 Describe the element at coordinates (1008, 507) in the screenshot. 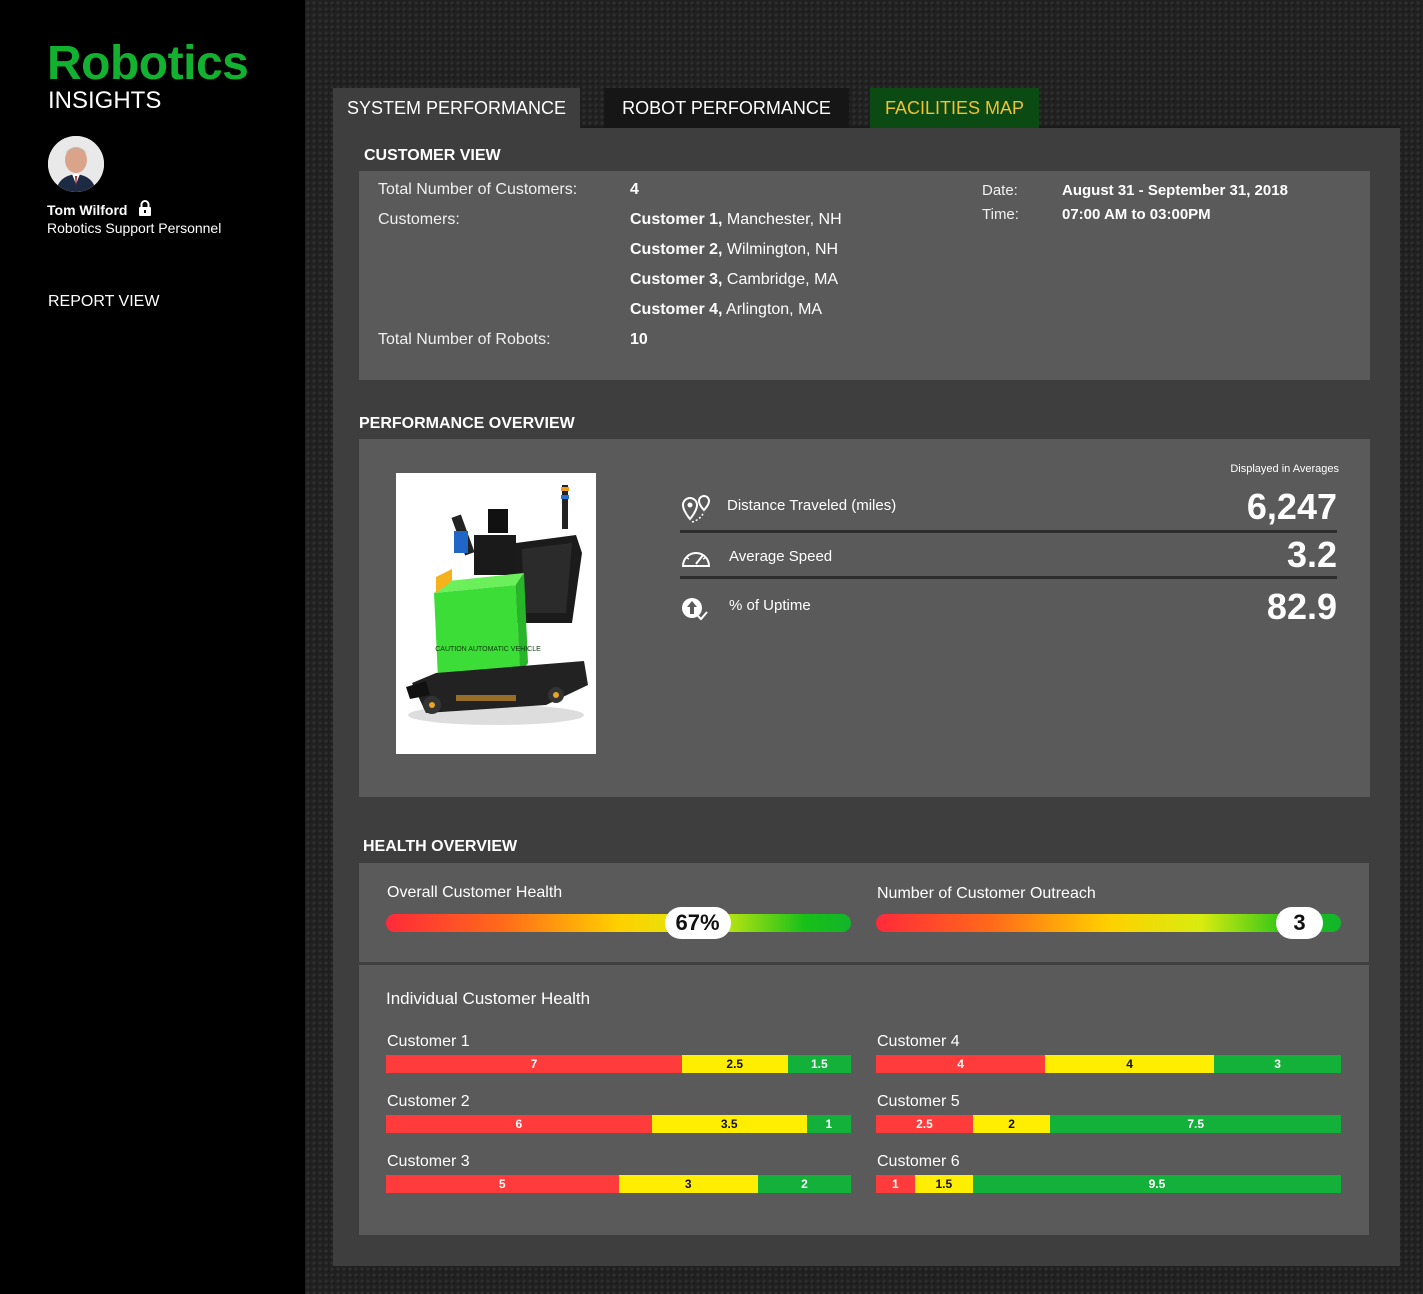

I see `metric-distance: Distance Traveled (miles) 6,247` at that location.